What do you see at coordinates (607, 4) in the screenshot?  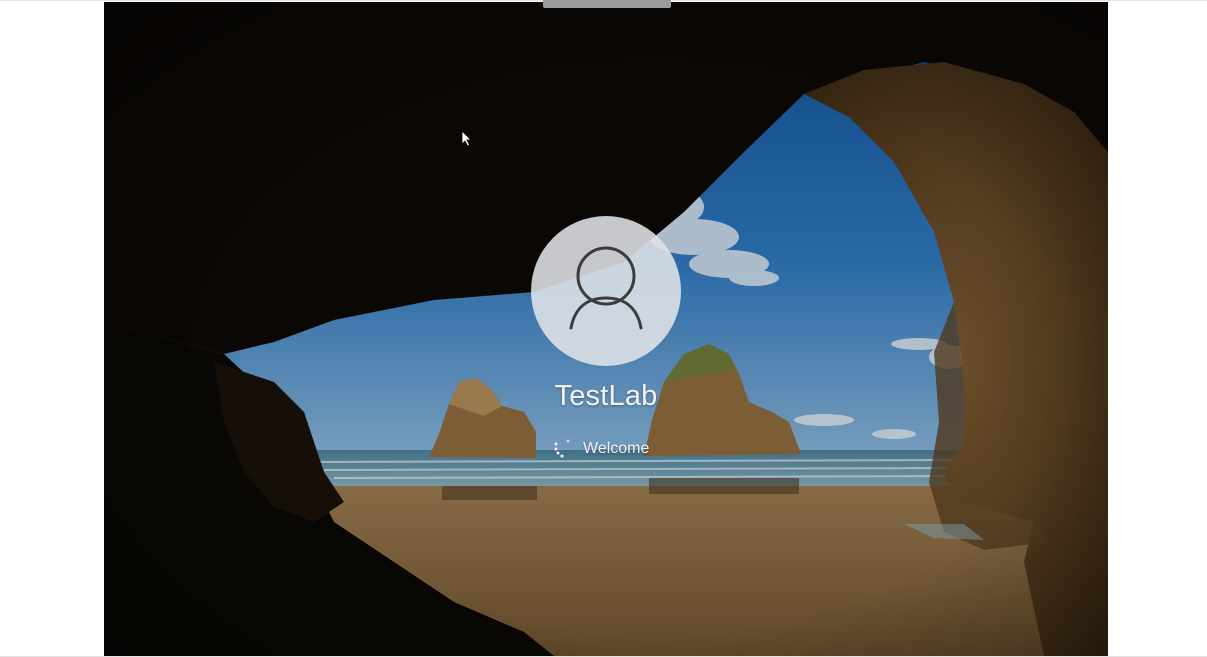 I see `remote-session-bar` at bounding box center [607, 4].